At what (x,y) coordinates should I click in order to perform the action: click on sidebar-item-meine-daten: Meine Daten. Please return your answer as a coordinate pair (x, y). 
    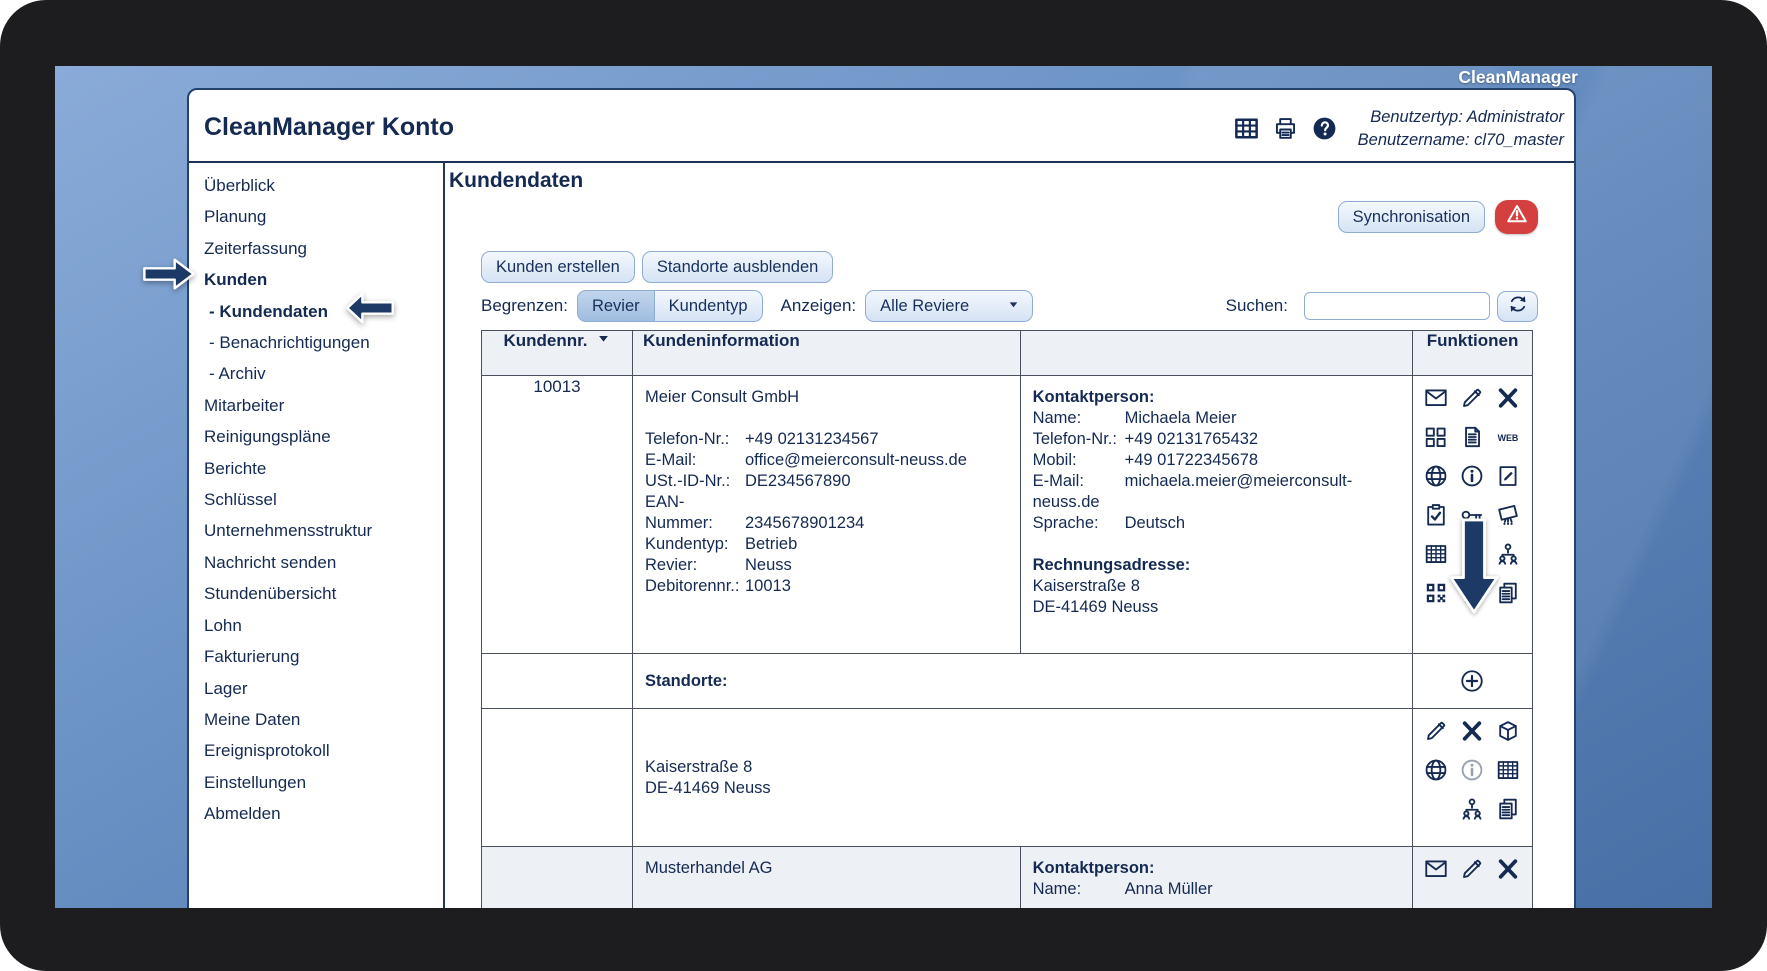
    Looking at the image, I should click on (323, 719).